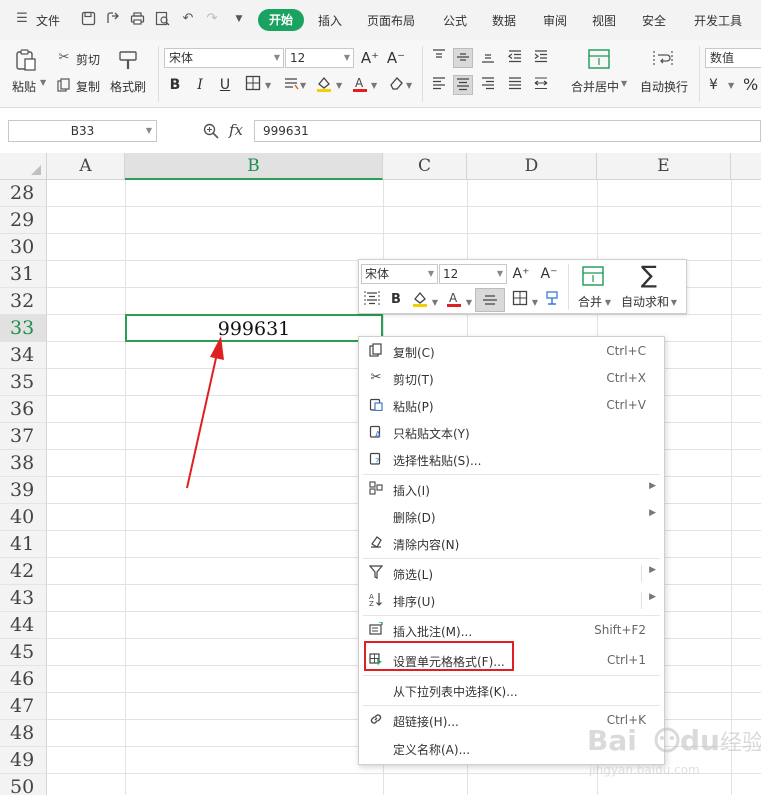  I want to click on row-header-44: 44, so click(23, 625).